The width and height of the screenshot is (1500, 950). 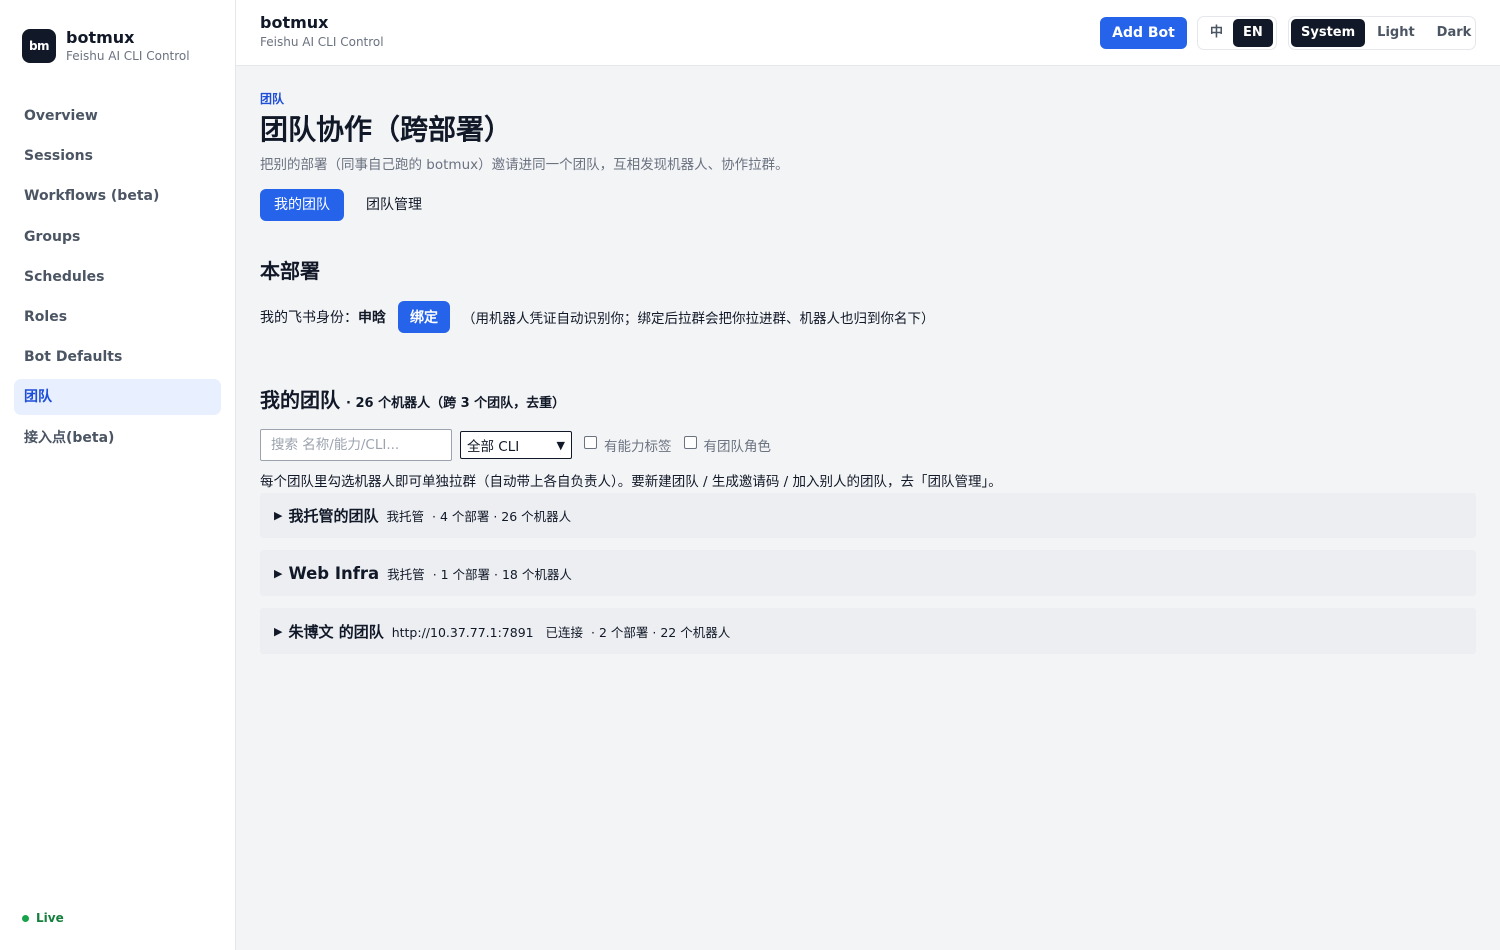 I want to click on teams-count: · 26 个机器人（跨 3 个团队，去重）, so click(x=456, y=403).